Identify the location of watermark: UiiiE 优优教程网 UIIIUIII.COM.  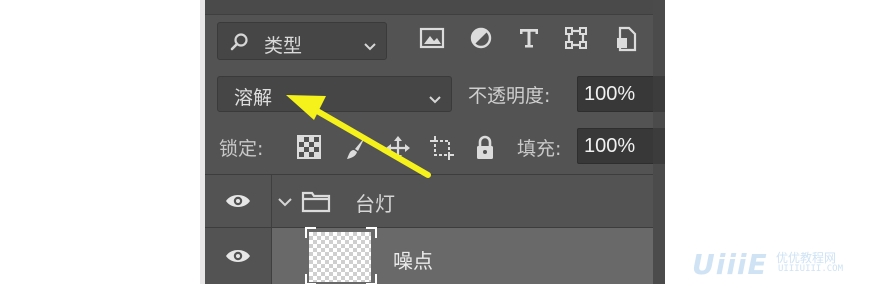
(779, 264).